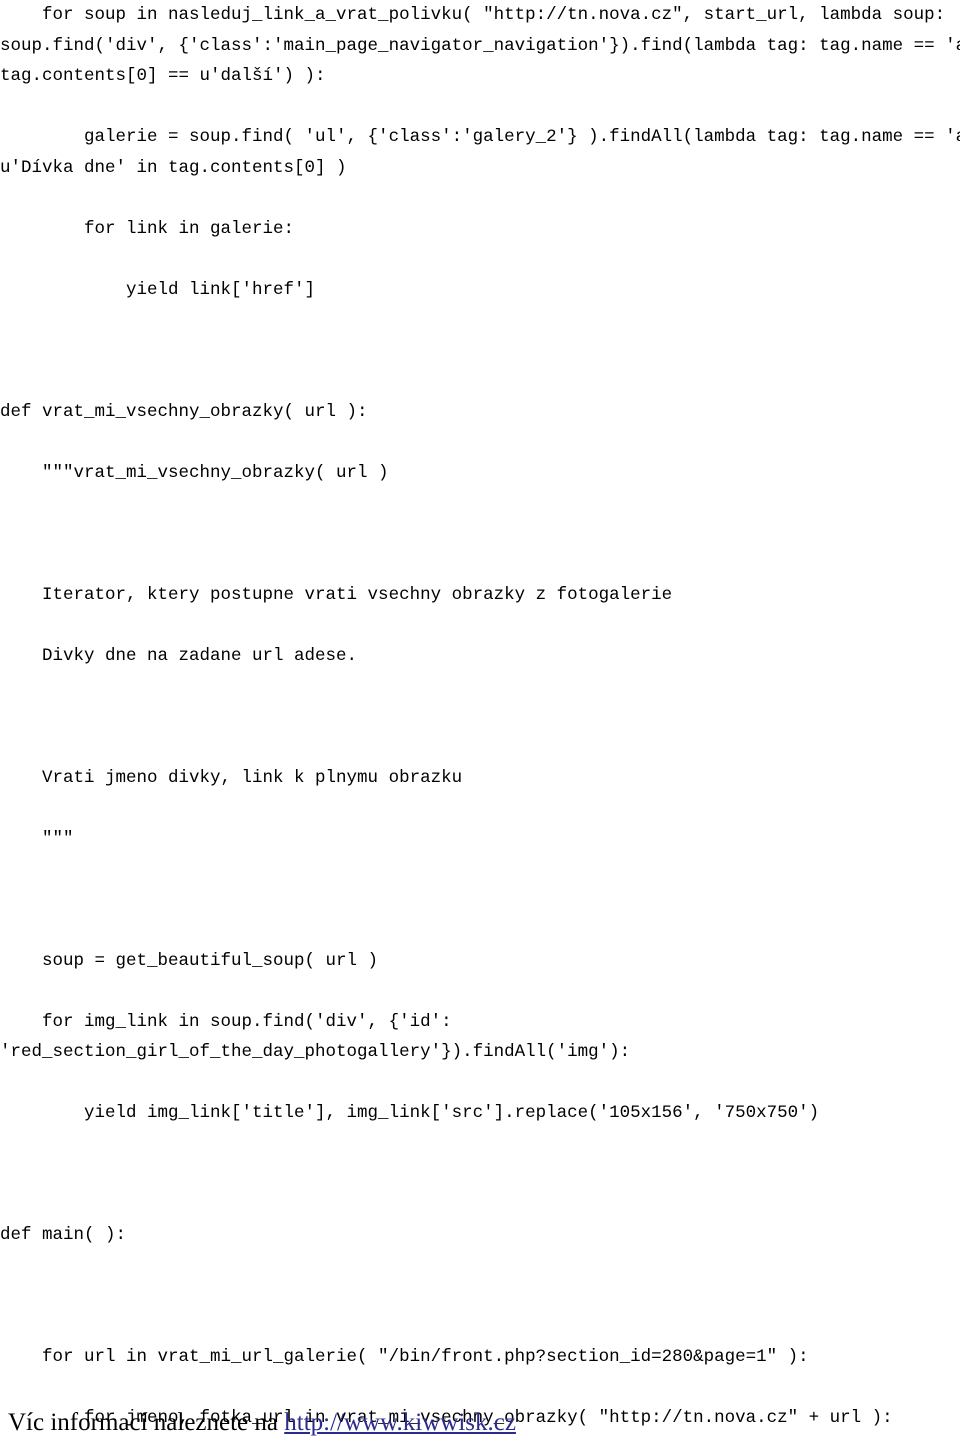  I want to click on code-line: def vrat_mi_vsechny_obrazky( url ):, so click(184, 411).